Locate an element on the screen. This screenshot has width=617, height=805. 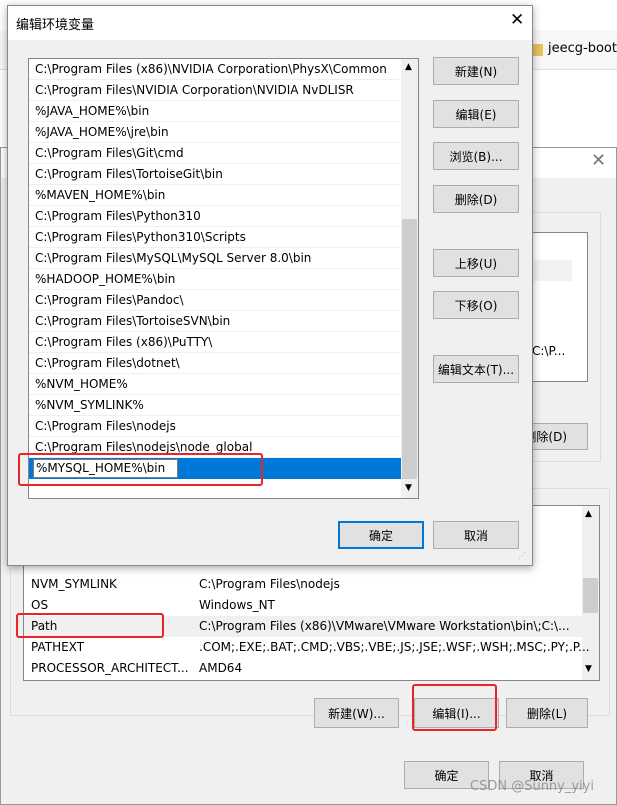
path-item: C:\Program Files\dotnet\ is located at coordinates (215, 363).